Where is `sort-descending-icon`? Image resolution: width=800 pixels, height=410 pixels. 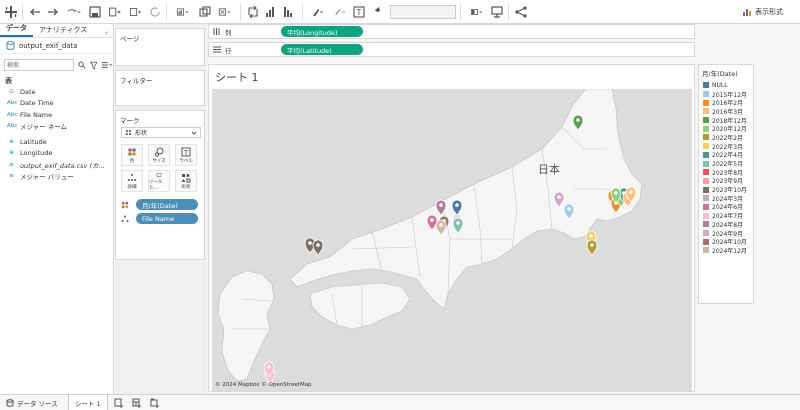
sort-descending-icon is located at coordinates (289, 12).